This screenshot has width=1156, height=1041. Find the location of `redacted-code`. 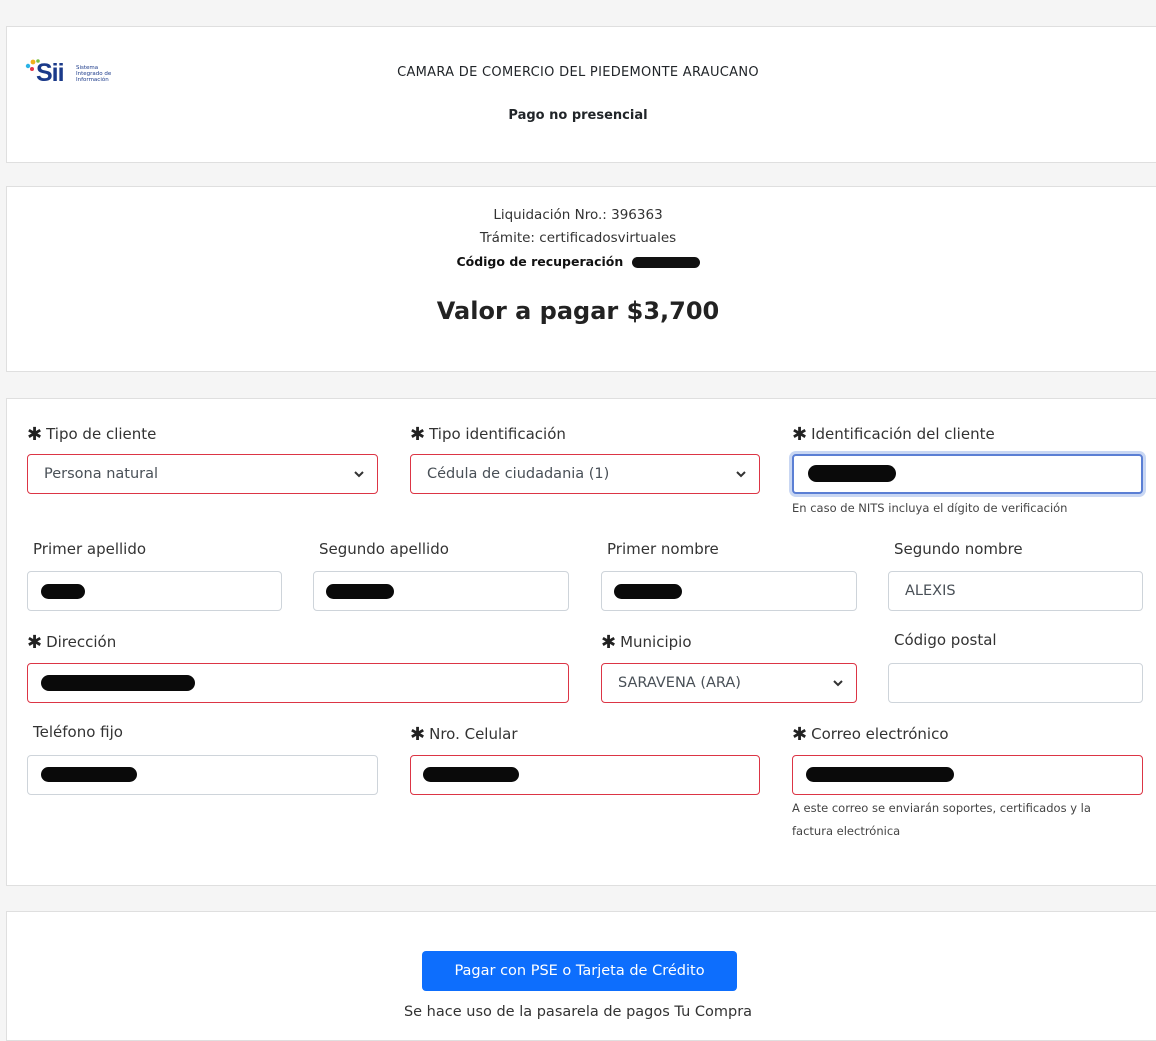

redacted-code is located at coordinates (665, 262).